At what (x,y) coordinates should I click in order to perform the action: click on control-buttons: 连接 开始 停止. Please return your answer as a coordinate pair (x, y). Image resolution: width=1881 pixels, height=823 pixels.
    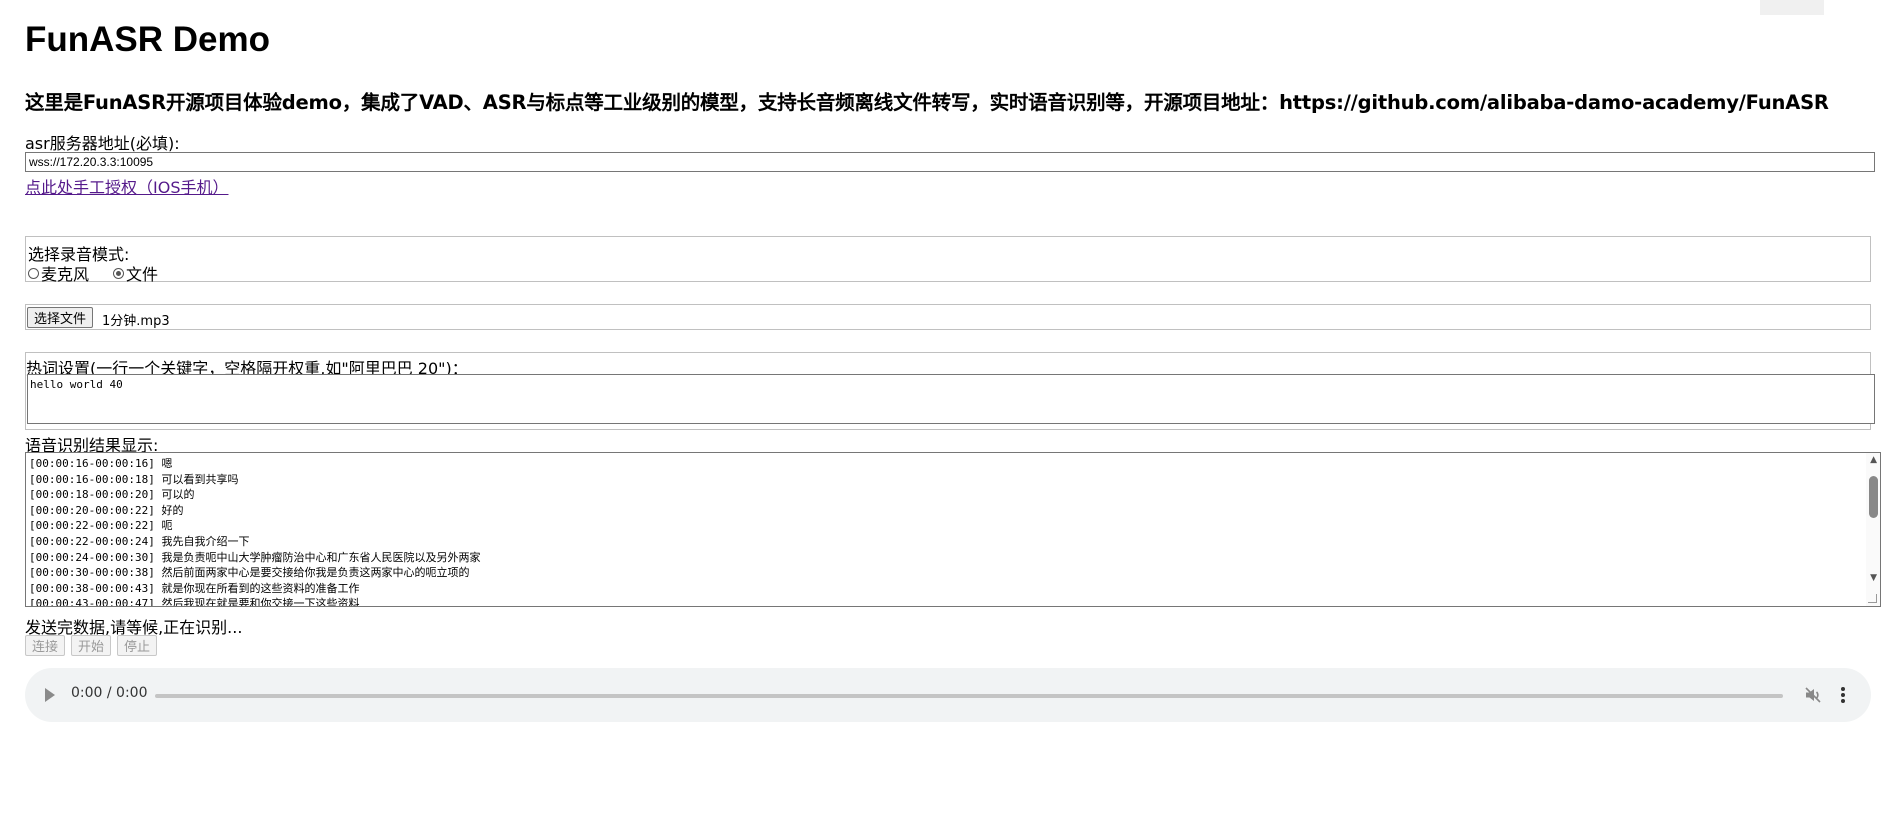
    Looking at the image, I should click on (91, 645).